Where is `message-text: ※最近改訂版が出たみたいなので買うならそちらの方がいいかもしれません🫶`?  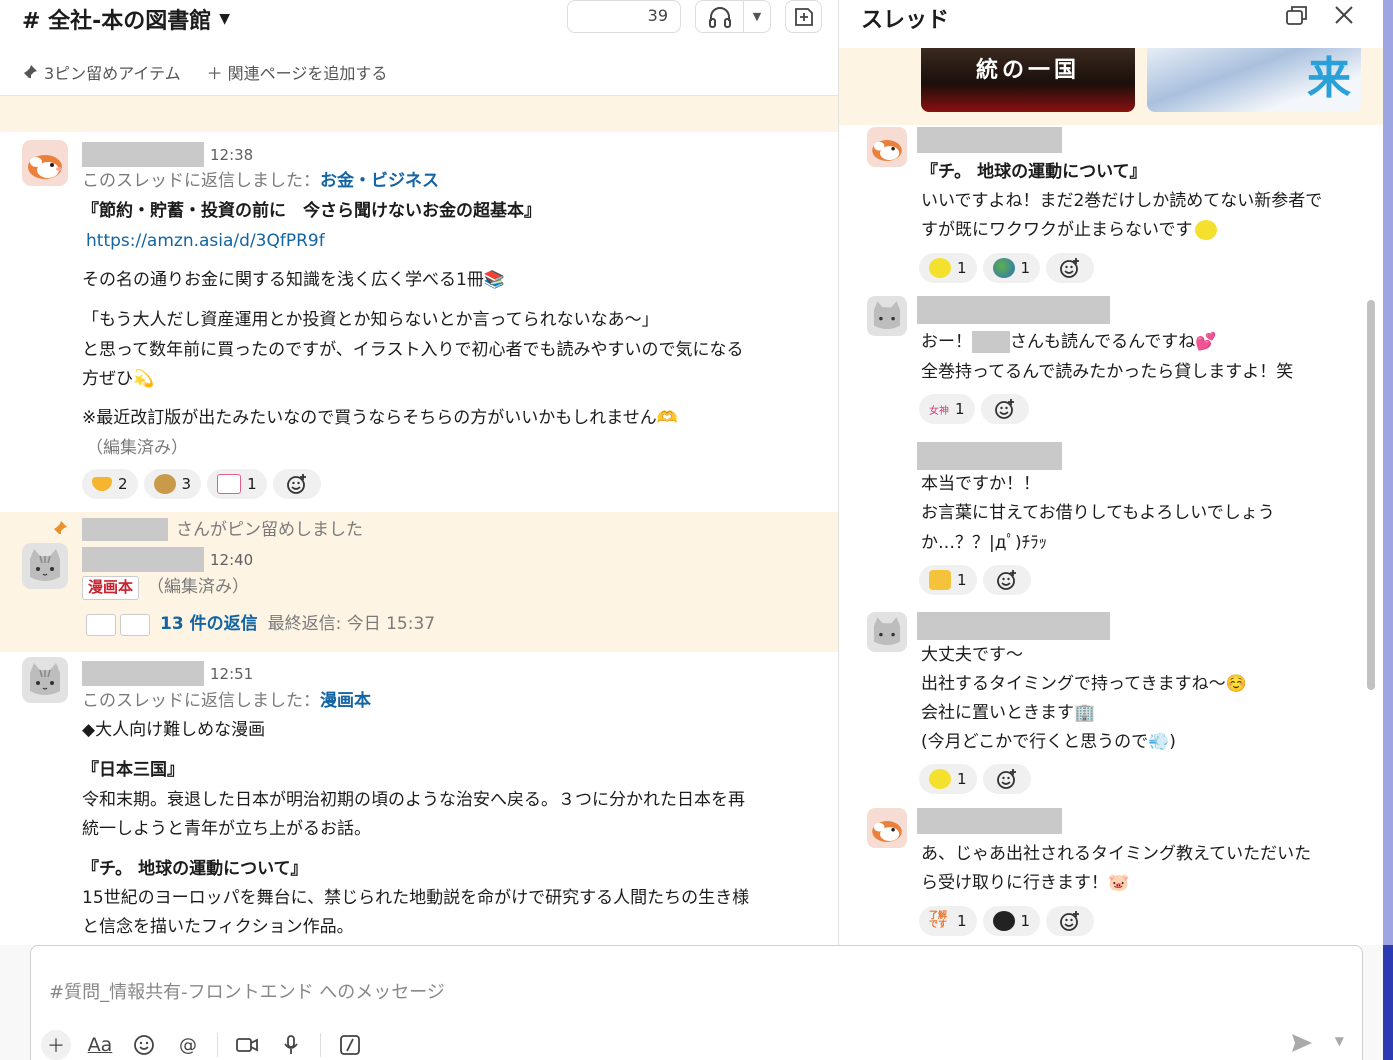 message-text: ※最近改訂版が出たみたいなので買うならそちらの方がいいかもしれません🫶 is located at coordinates (380, 418).